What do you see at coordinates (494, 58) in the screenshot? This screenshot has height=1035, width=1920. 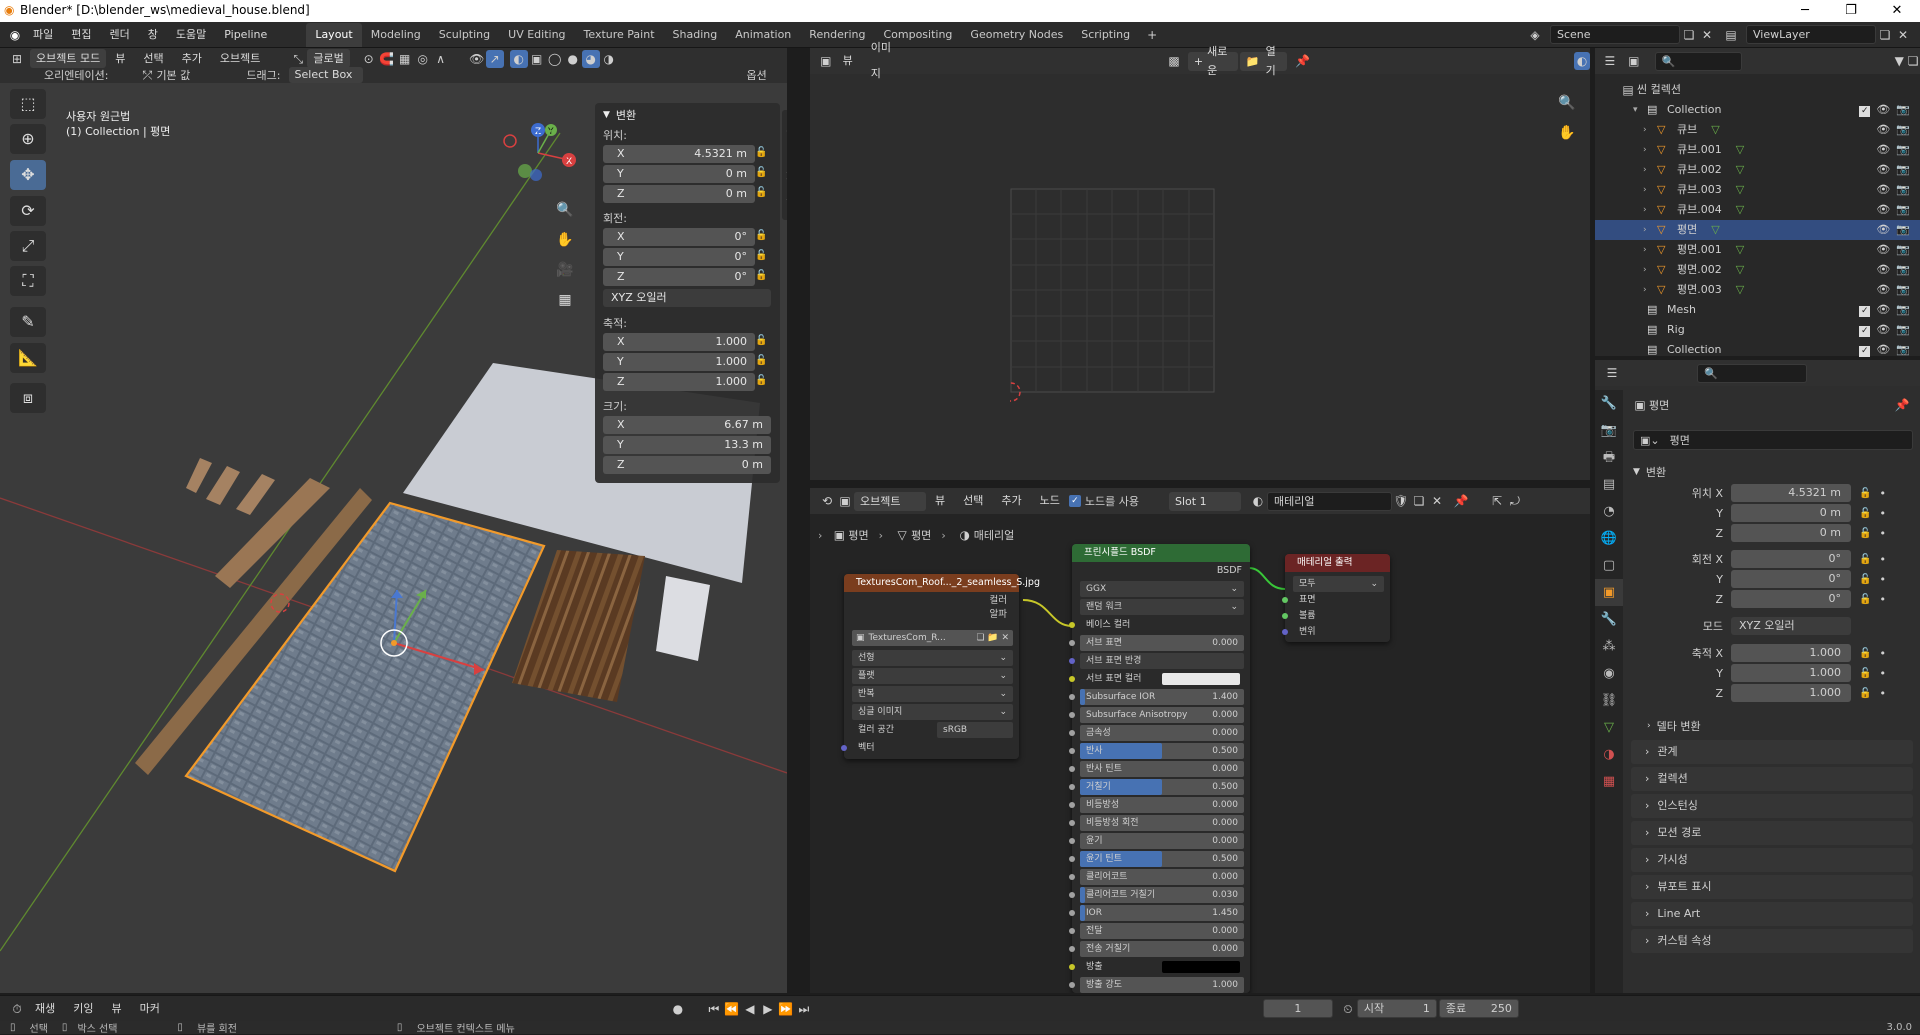 I see `gizmo-icon: ↗` at bounding box center [494, 58].